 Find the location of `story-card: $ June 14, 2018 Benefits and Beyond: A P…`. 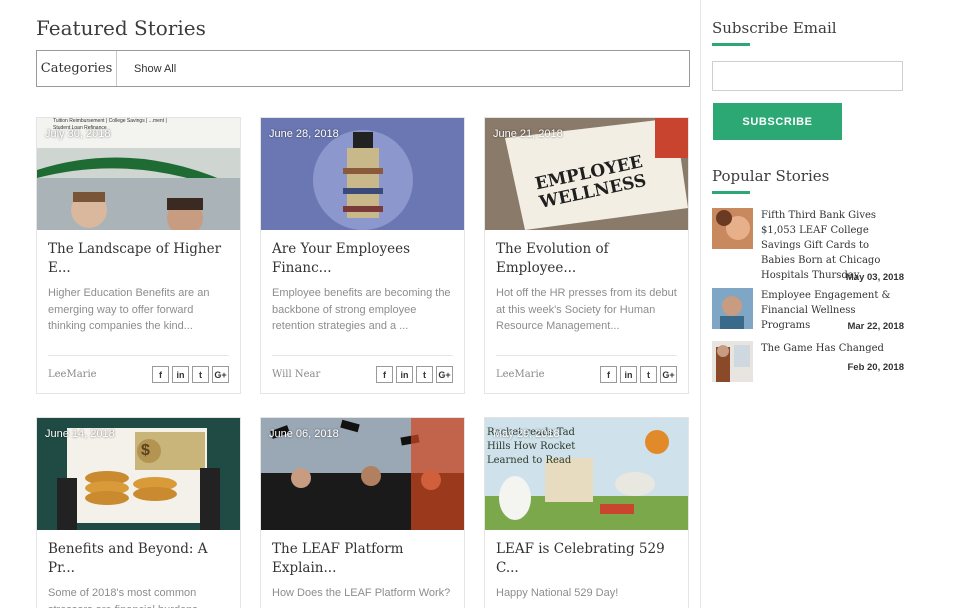

story-card: $ June 14, 2018 Benefits and Beyond: A P… is located at coordinates (138, 512).